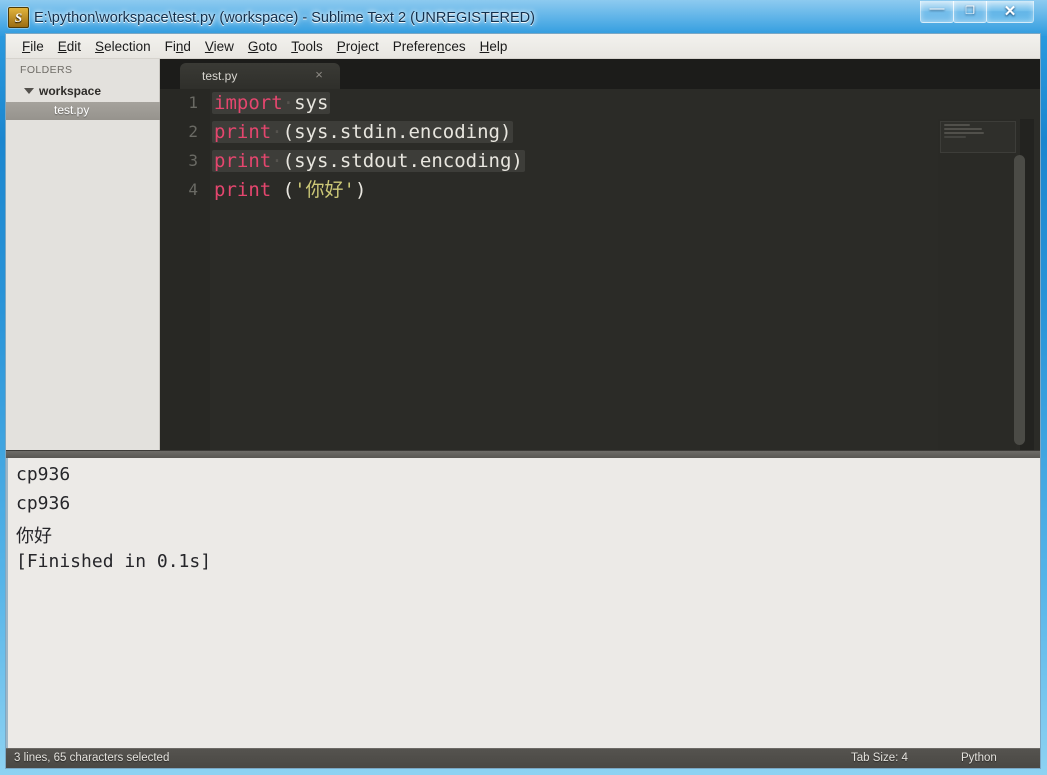  I want to click on syntax-status: Python, so click(979, 758).